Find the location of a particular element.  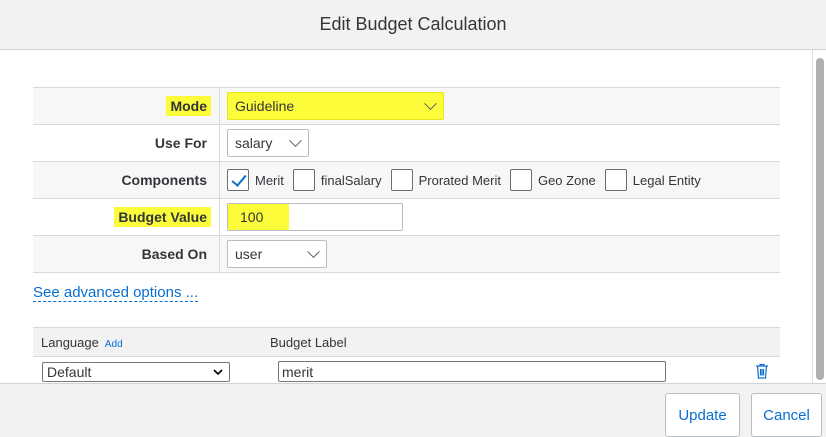

dialog-title: Edit Budget Calculation is located at coordinates (413, 24).